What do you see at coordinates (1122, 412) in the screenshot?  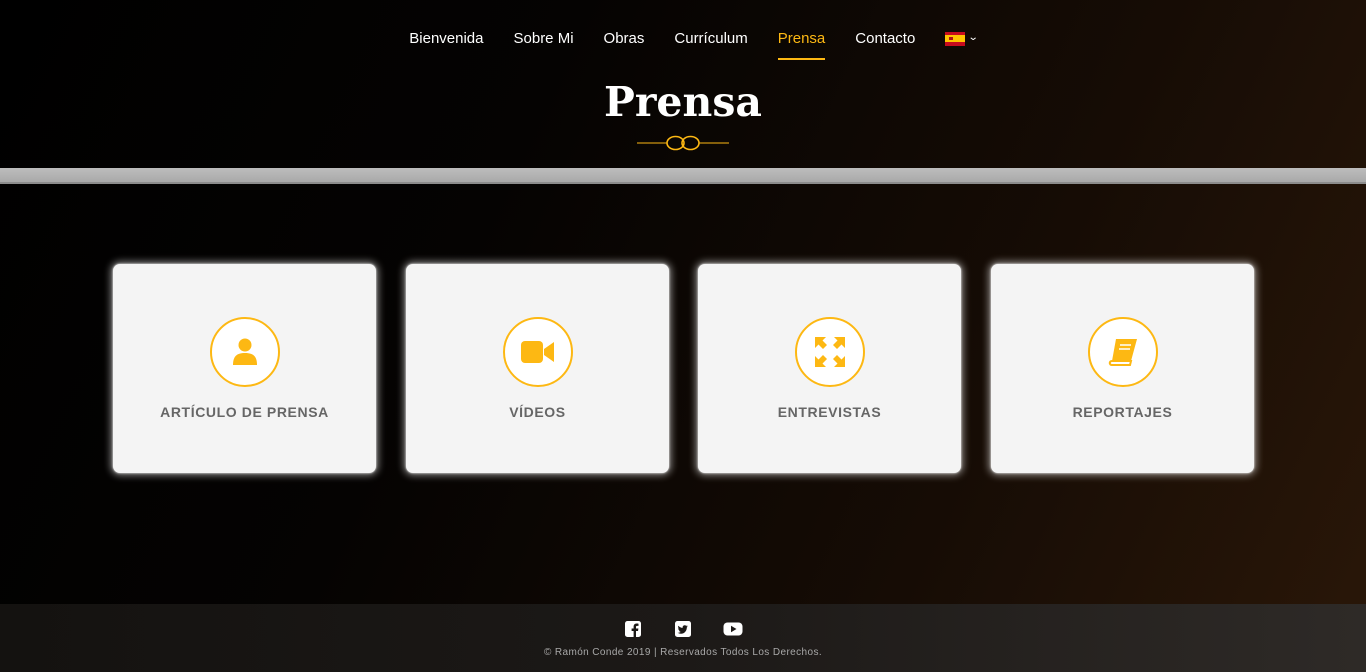 I see `card-label: REPORTAJES` at bounding box center [1122, 412].